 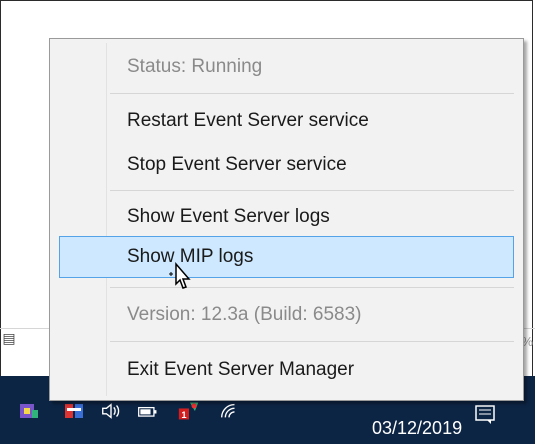 I want to click on version-label: Version: 12.3a (Build: 6583), so click(x=244, y=314).